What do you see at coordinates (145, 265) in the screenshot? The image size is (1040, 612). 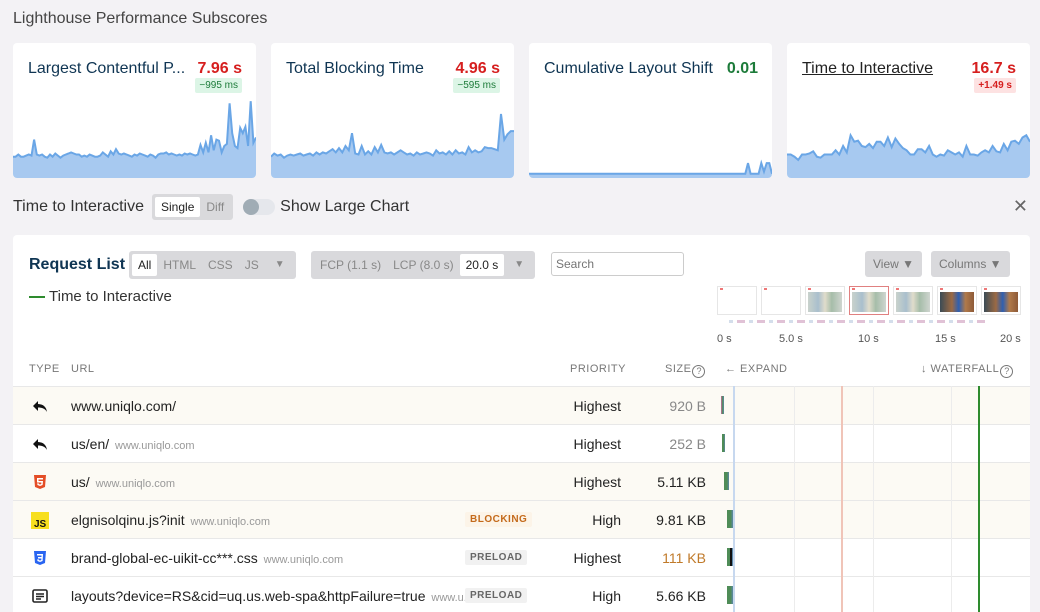 I see `filter-all: All` at bounding box center [145, 265].